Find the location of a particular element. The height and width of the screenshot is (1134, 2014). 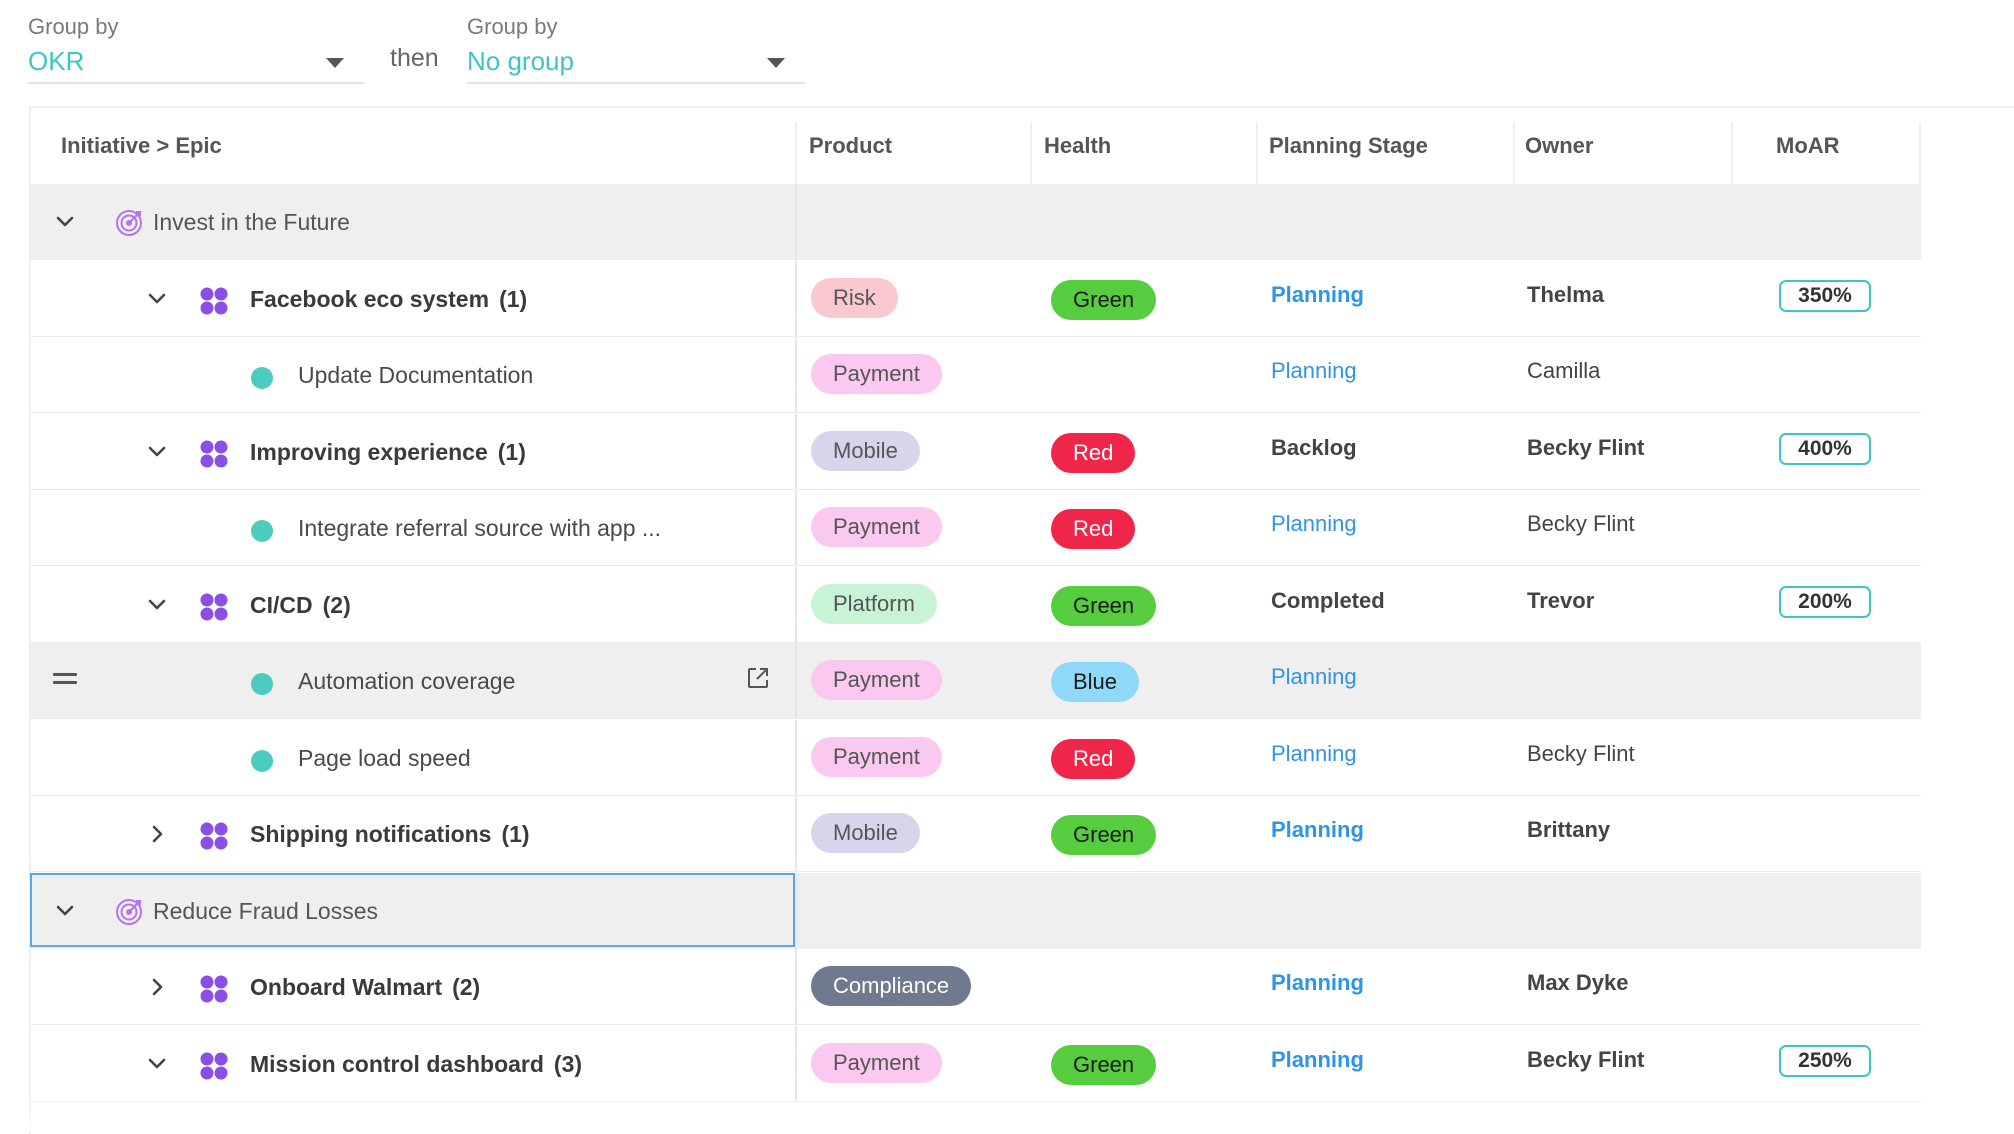

group-by-secondary-select: Group by No group is located at coordinates (636, 49).